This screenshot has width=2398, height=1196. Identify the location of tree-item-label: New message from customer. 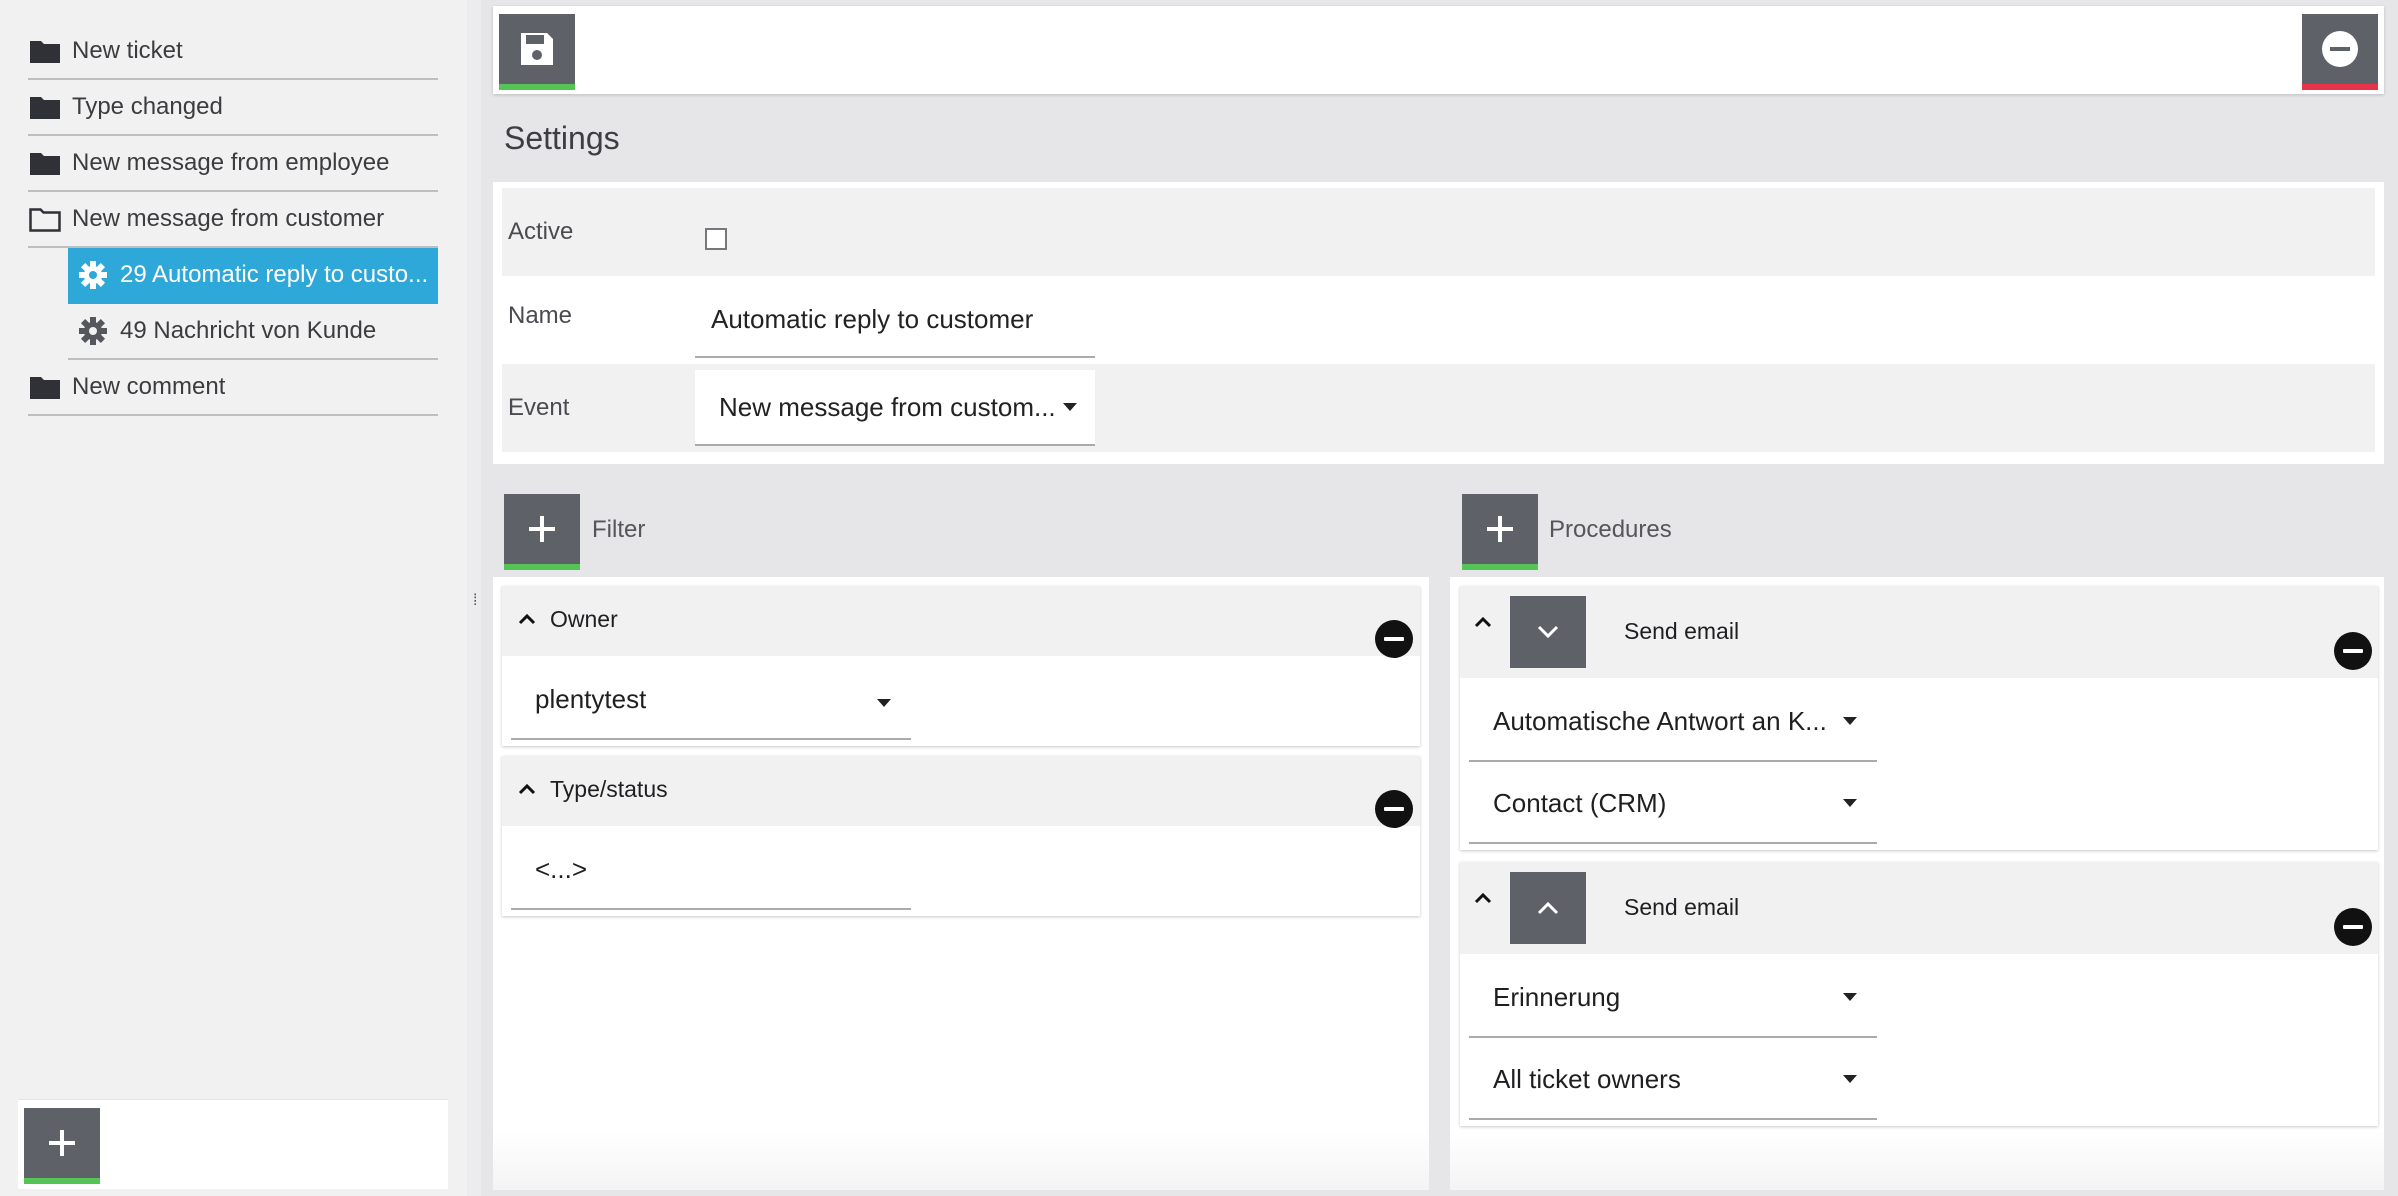
(228, 218).